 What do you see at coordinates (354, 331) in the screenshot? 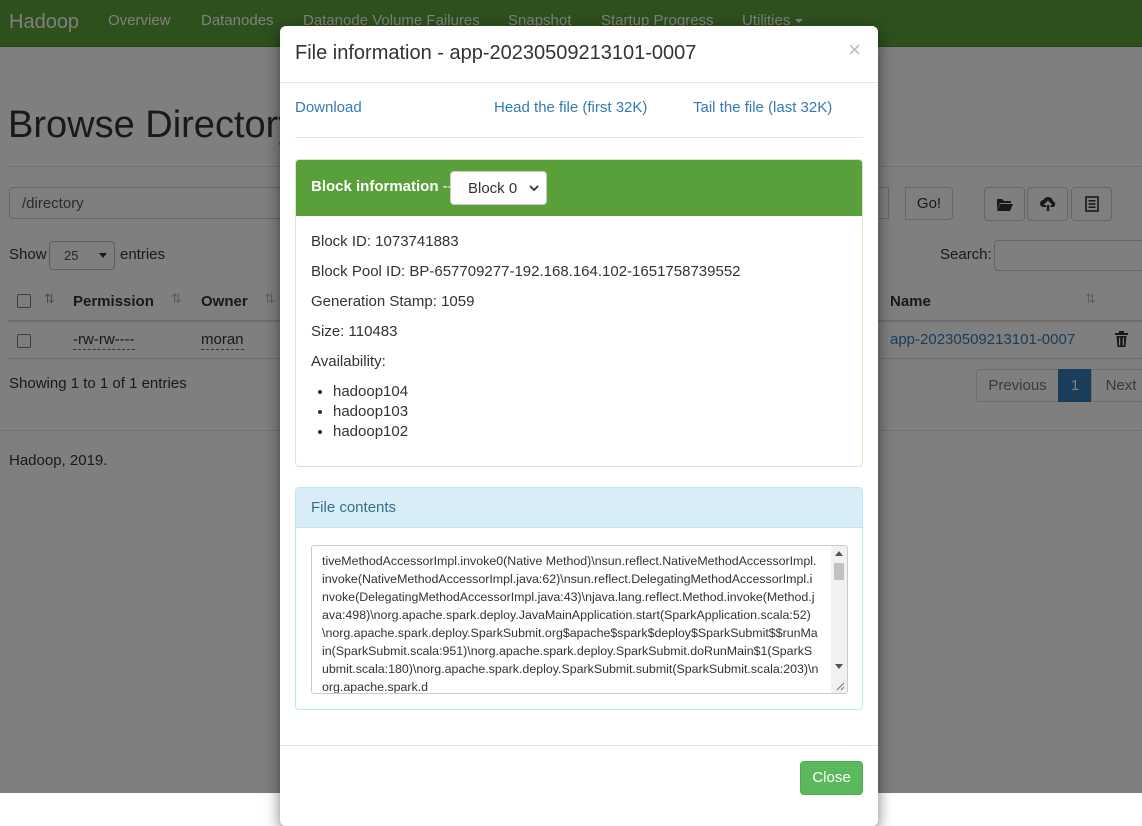
I see `block-size: Size: 110483` at bounding box center [354, 331].